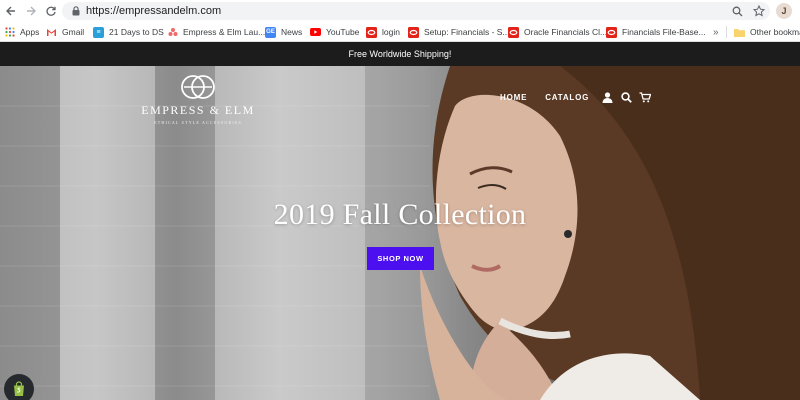  I want to click on site-navigation: HOME CATALOG, so click(579, 97).